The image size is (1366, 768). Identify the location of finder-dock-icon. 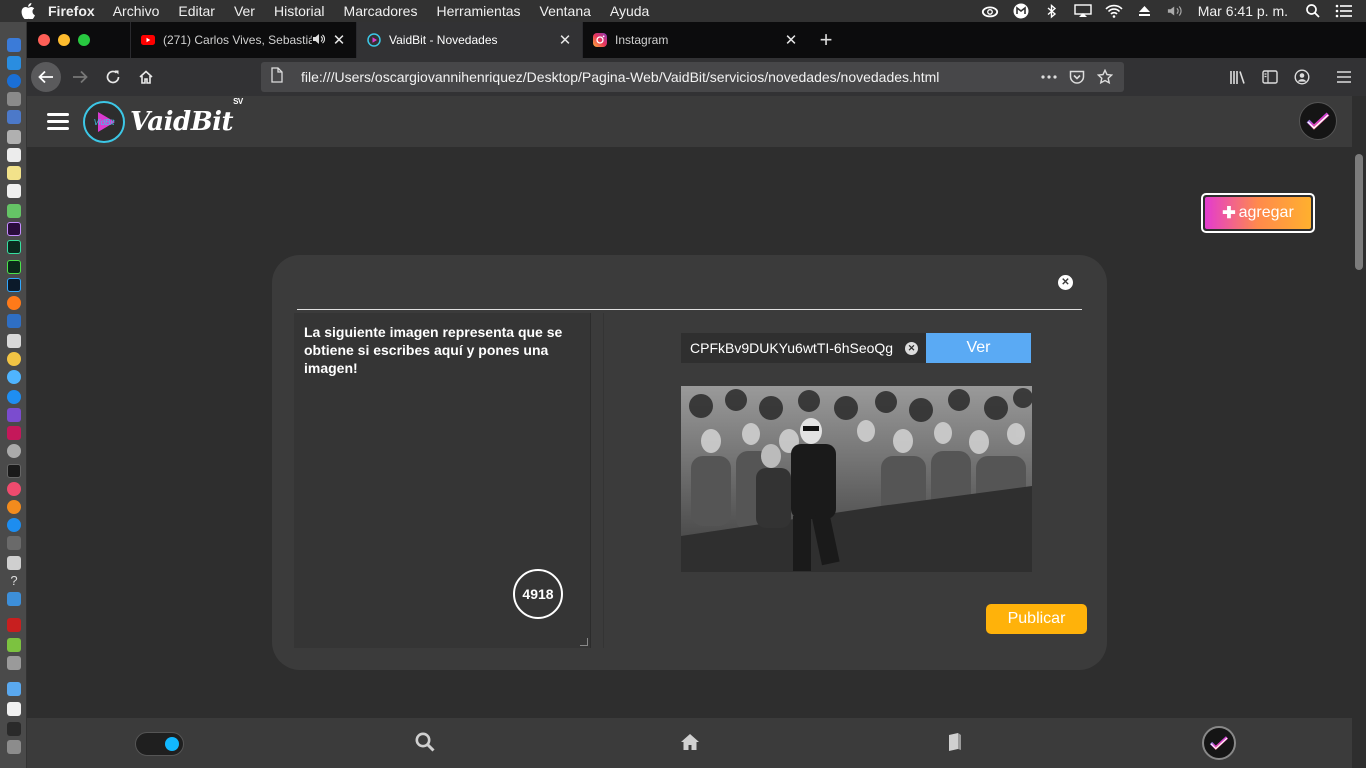
(14, 45).